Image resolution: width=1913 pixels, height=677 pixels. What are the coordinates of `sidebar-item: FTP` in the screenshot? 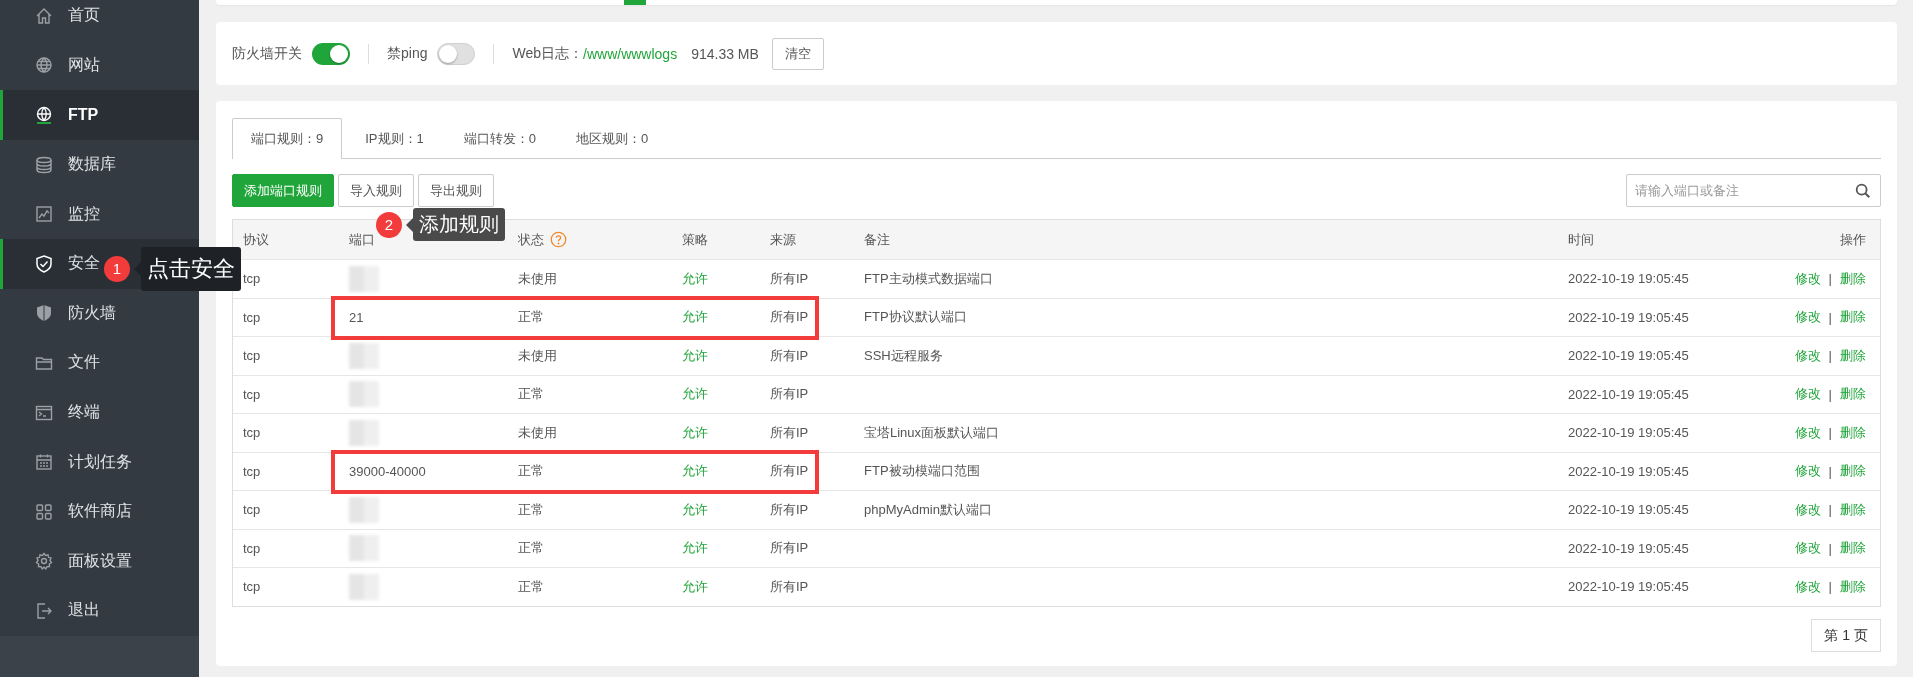 It's located at (99, 115).